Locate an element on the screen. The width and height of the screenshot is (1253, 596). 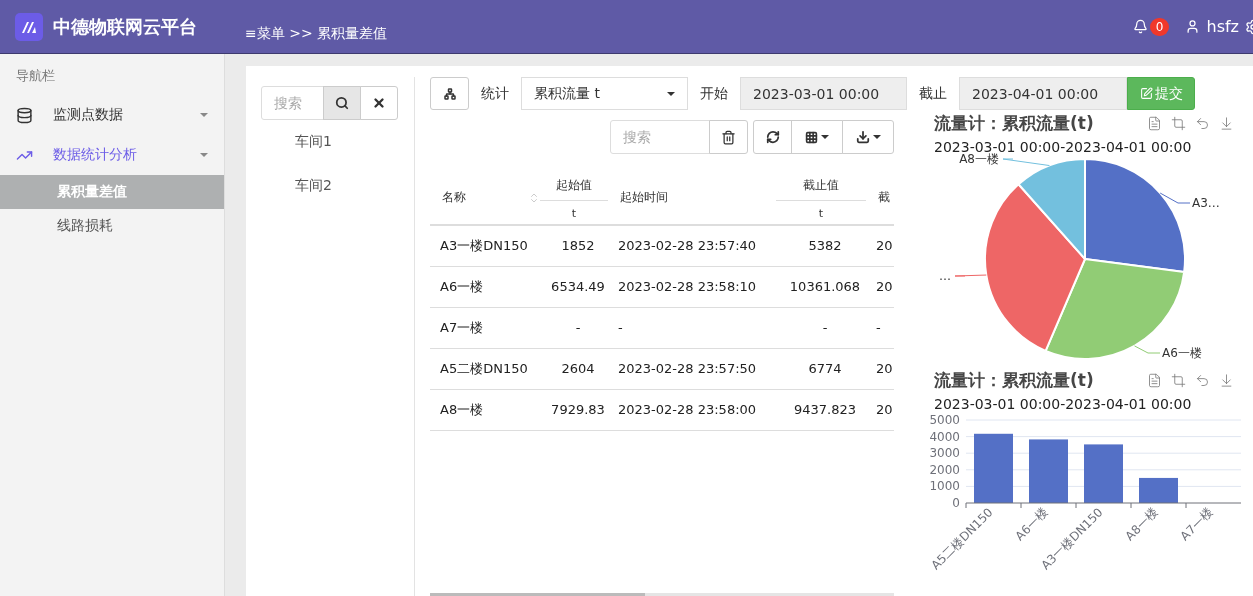
table-cell: 2604 is located at coordinates (574, 368).